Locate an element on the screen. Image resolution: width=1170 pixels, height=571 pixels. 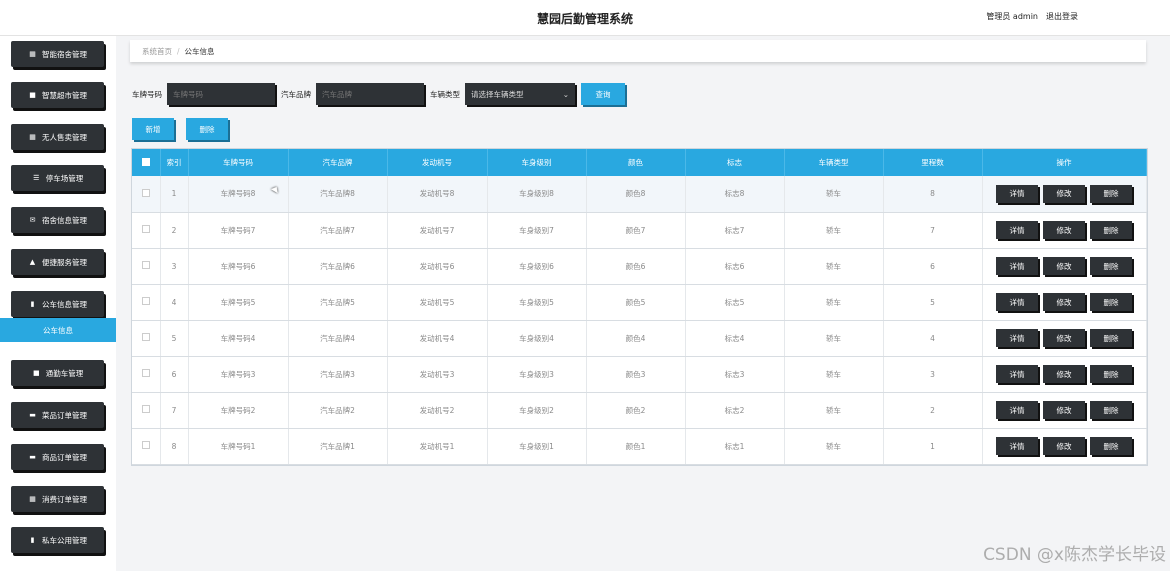
add-button: 新增 is located at coordinates (153, 129).